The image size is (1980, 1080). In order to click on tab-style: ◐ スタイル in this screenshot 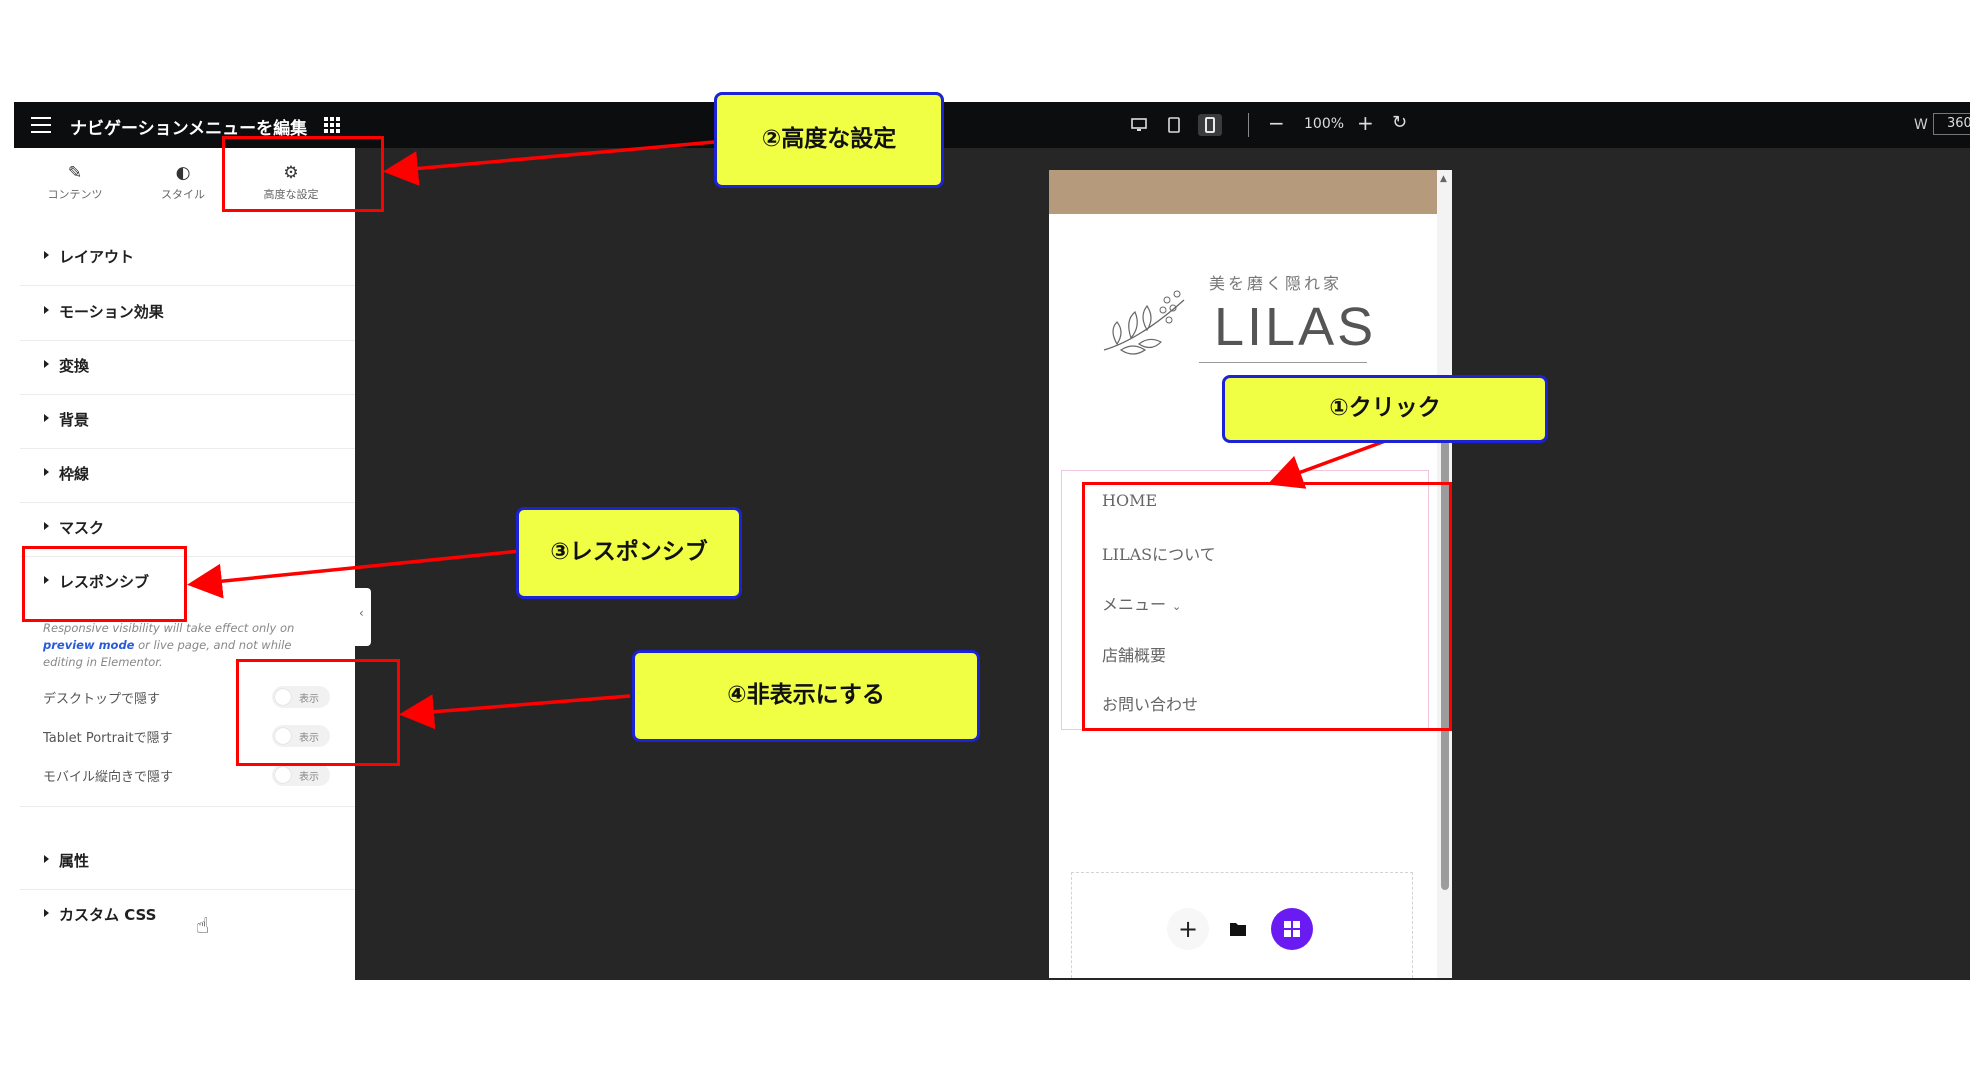, I will do `click(183, 181)`.